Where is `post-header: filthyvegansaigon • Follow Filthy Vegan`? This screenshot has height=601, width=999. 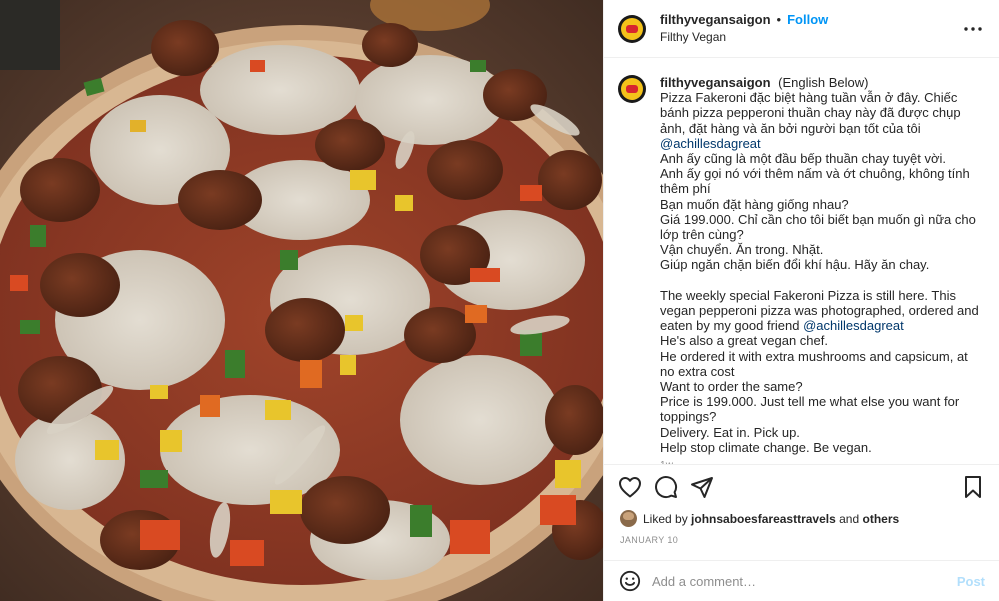
post-header: filthyvegansaigon • Follow Filthy Vegan is located at coordinates (801, 29).